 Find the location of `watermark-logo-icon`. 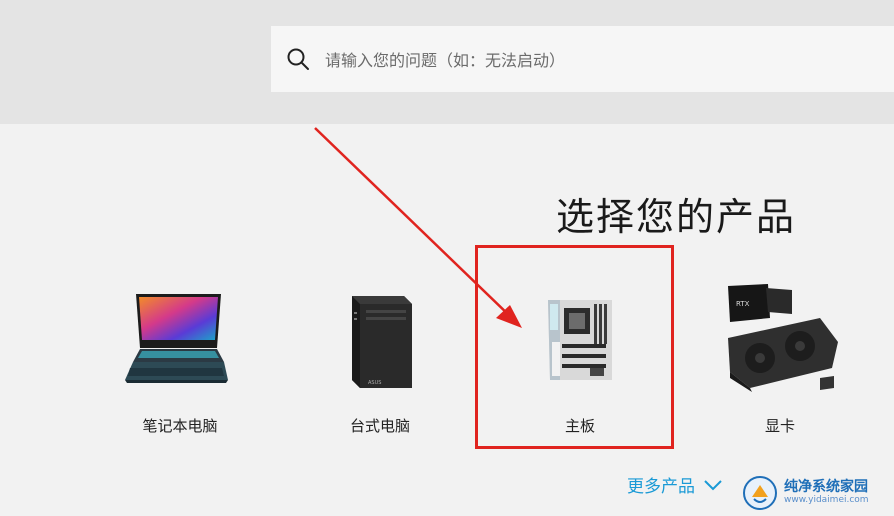

watermark-logo-icon is located at coordinates (760, 493).